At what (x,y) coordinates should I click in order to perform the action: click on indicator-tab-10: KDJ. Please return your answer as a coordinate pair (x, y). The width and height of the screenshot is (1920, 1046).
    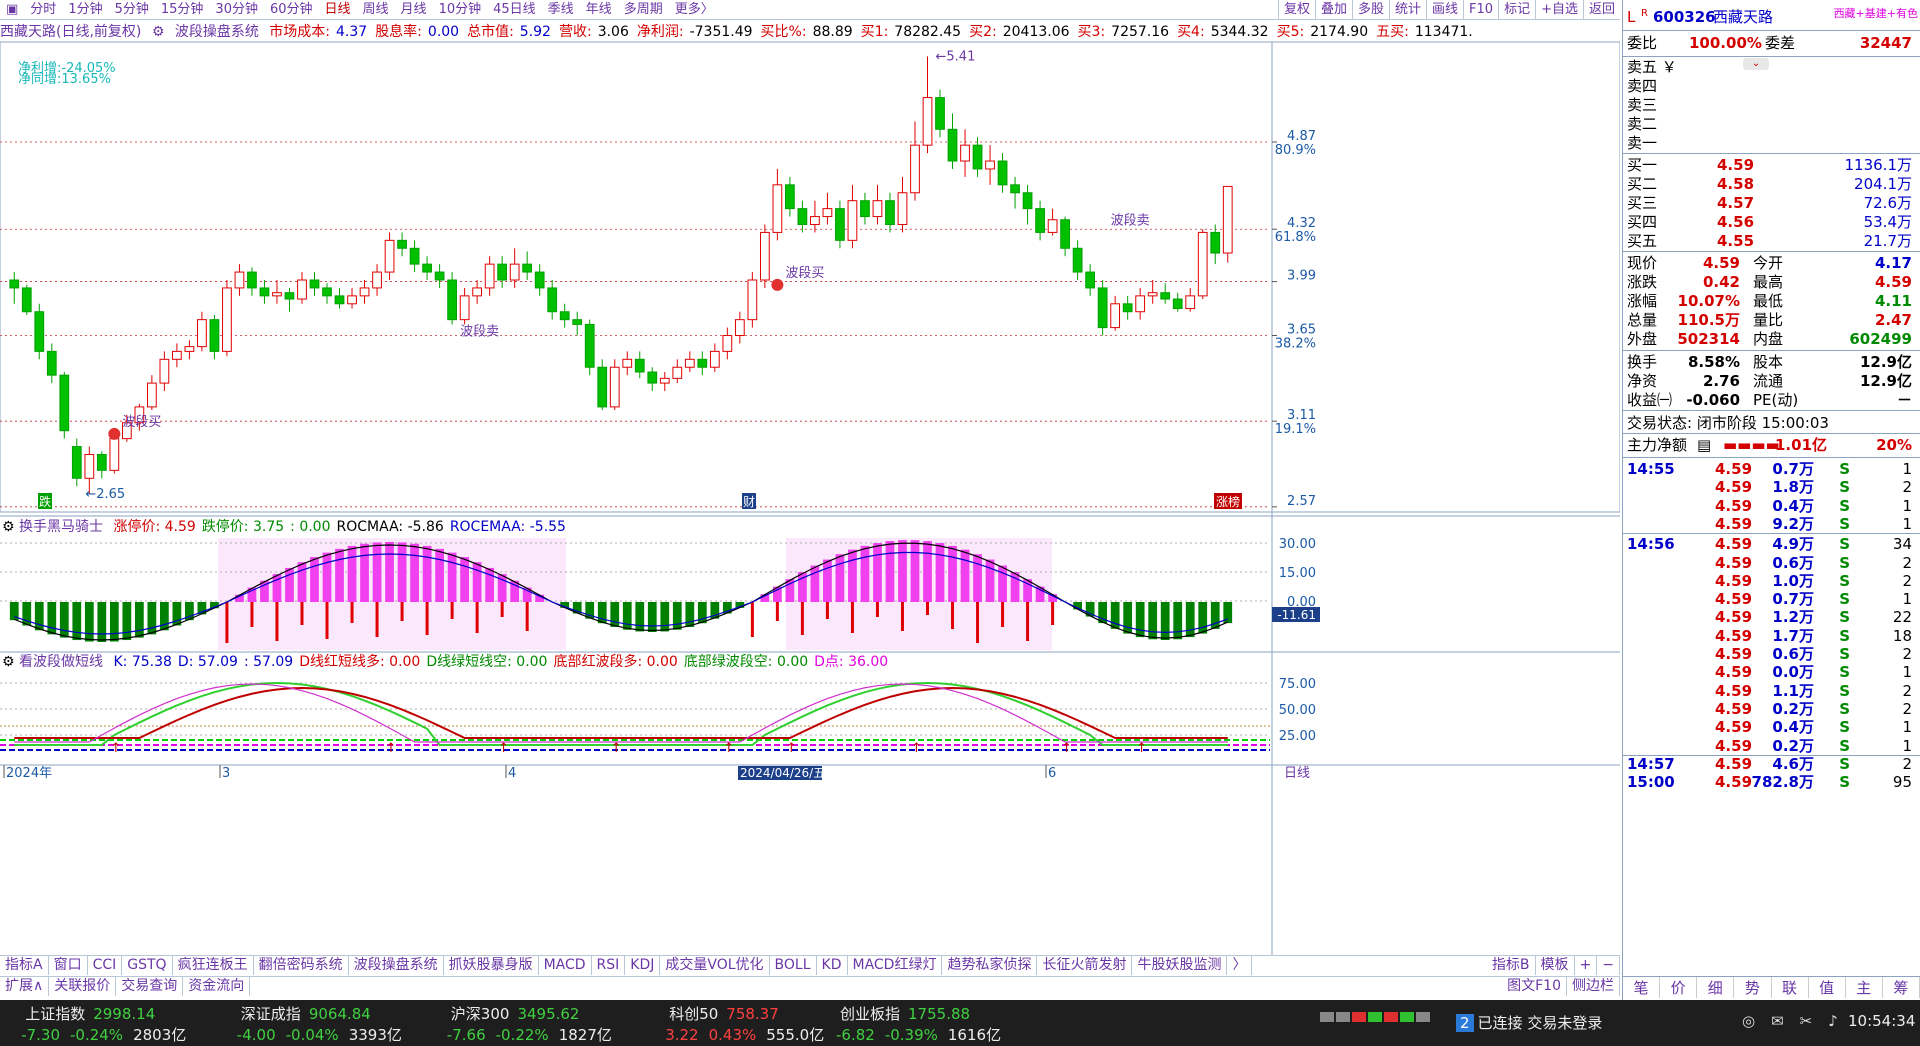
    Looking at the image, I should click on (643, 965).